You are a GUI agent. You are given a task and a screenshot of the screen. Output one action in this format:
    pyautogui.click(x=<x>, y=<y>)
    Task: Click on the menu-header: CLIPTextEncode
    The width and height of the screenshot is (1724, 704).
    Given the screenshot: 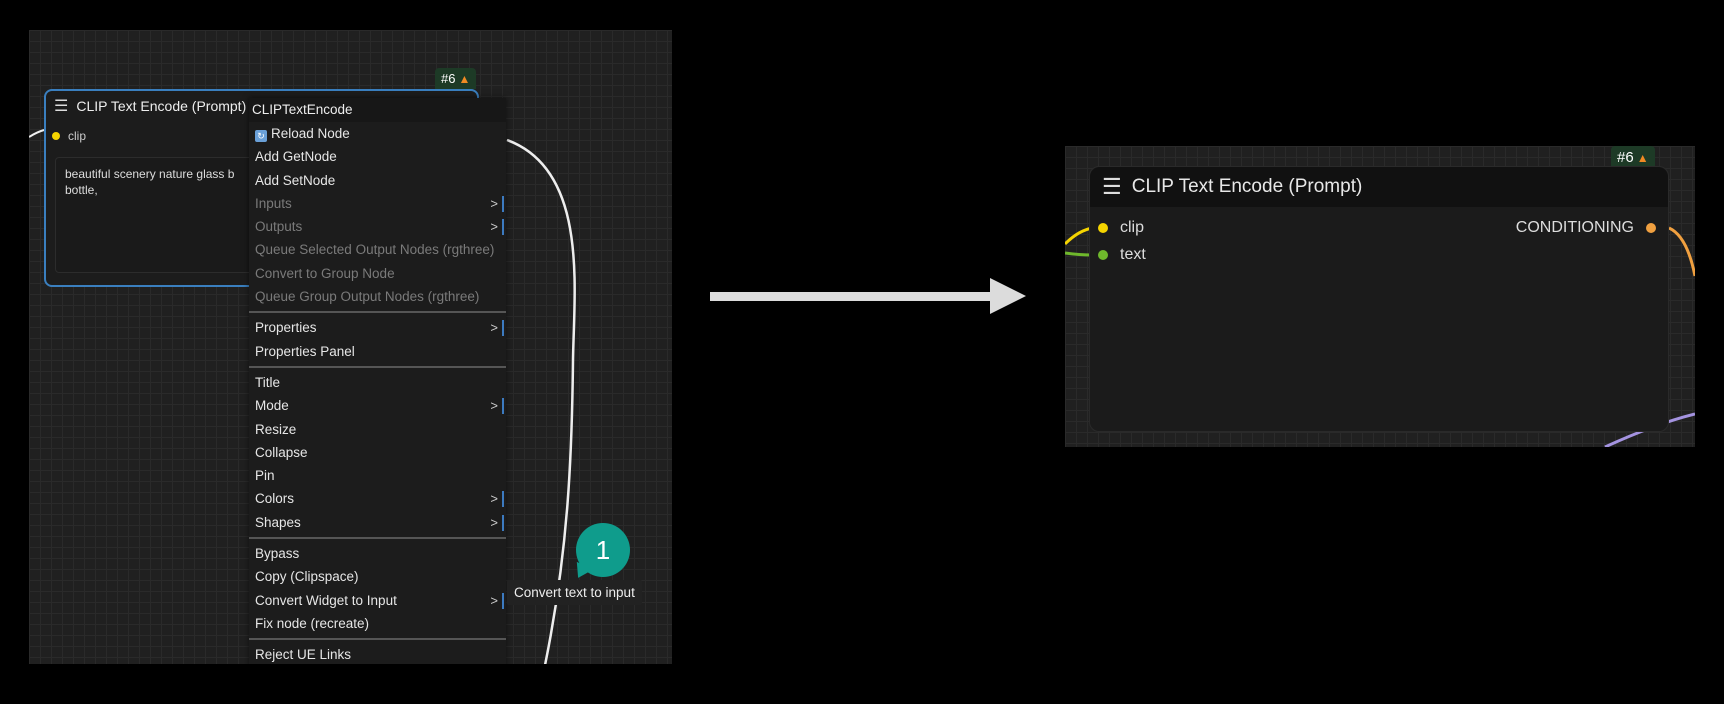 What is the action you would take?
    pyautogui.click(x=377, y=110)
    